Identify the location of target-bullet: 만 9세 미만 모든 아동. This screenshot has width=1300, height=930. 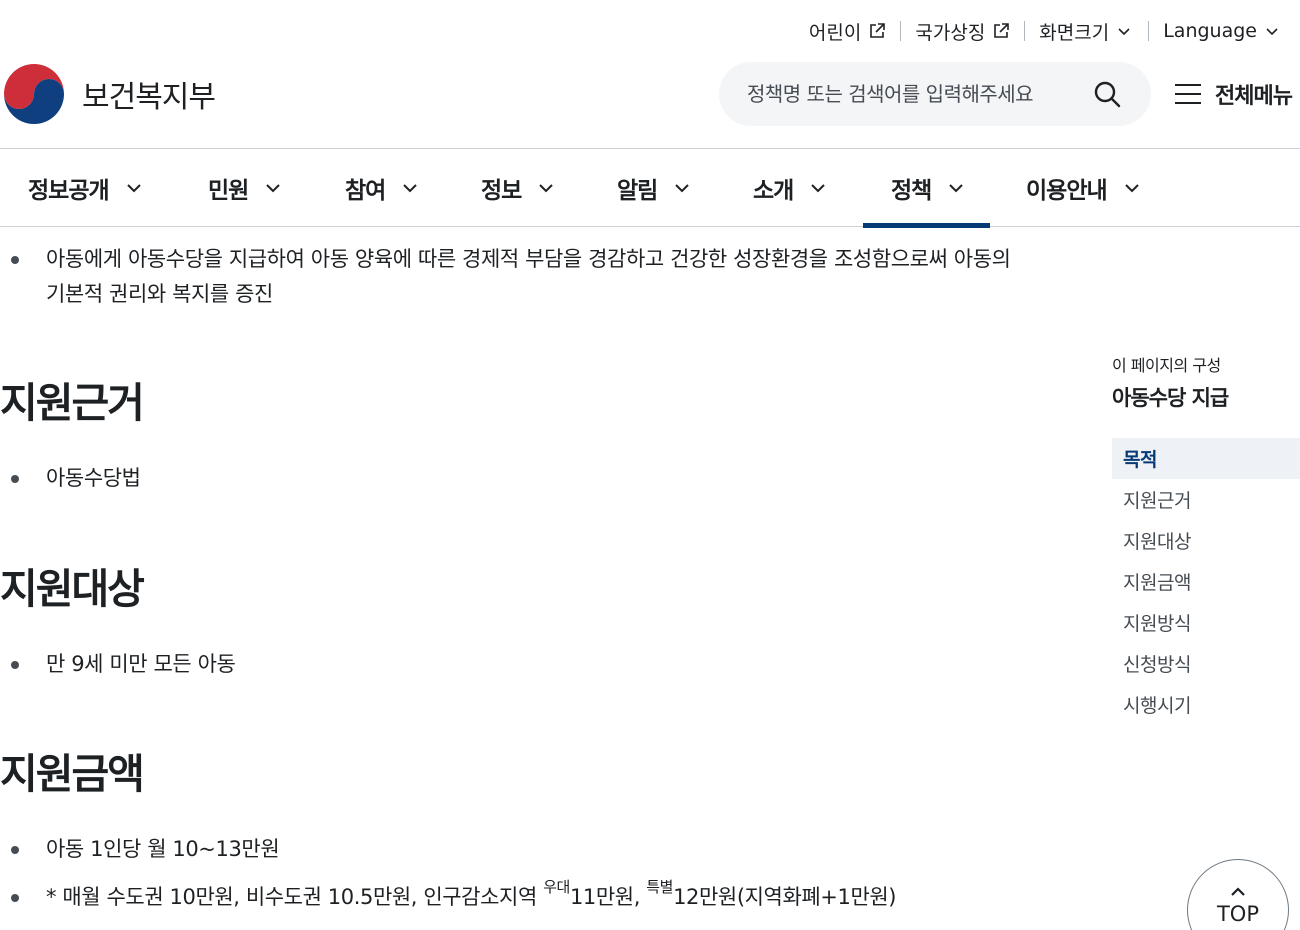
(118, 664).